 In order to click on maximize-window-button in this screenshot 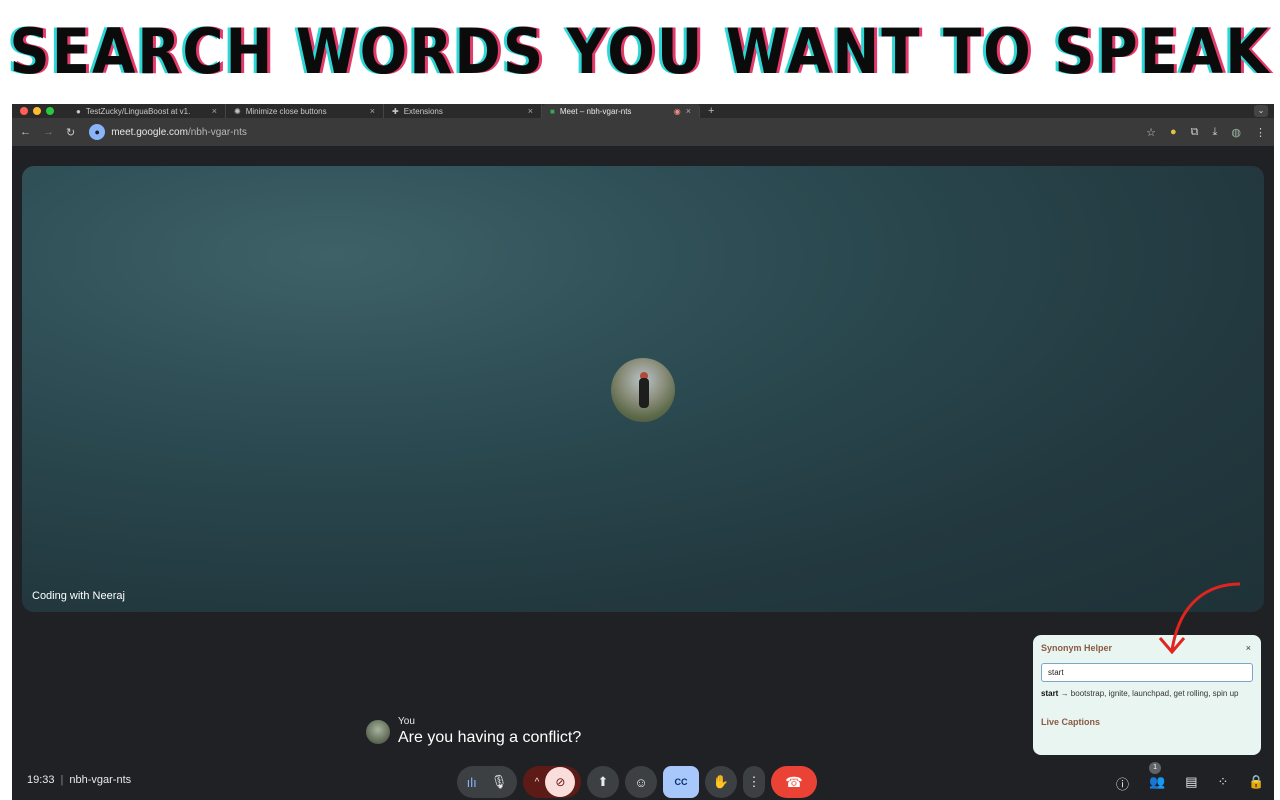, I will do `click(50, 111)`.